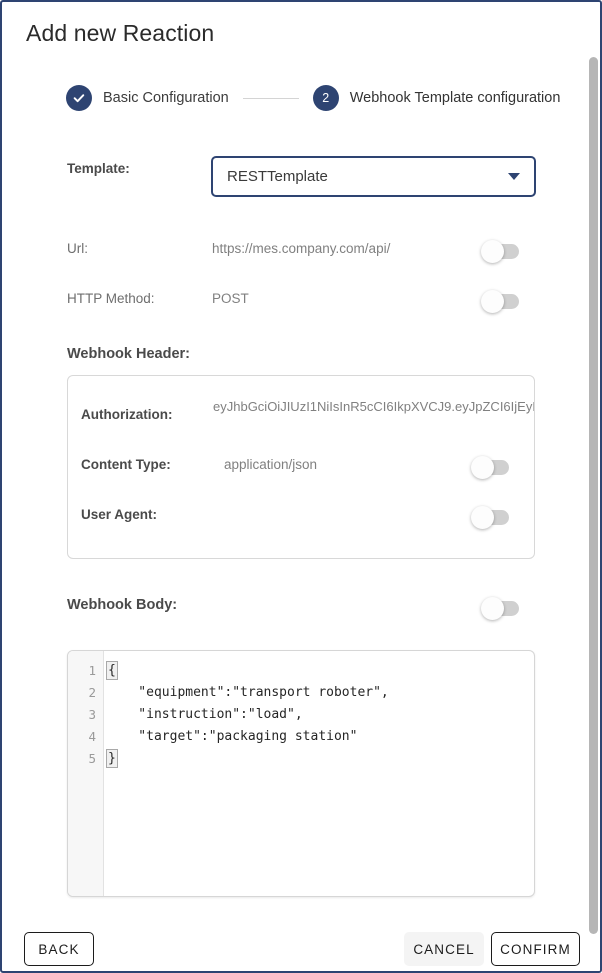  I want to click on webhook-body-toggle, so click(500, 608).